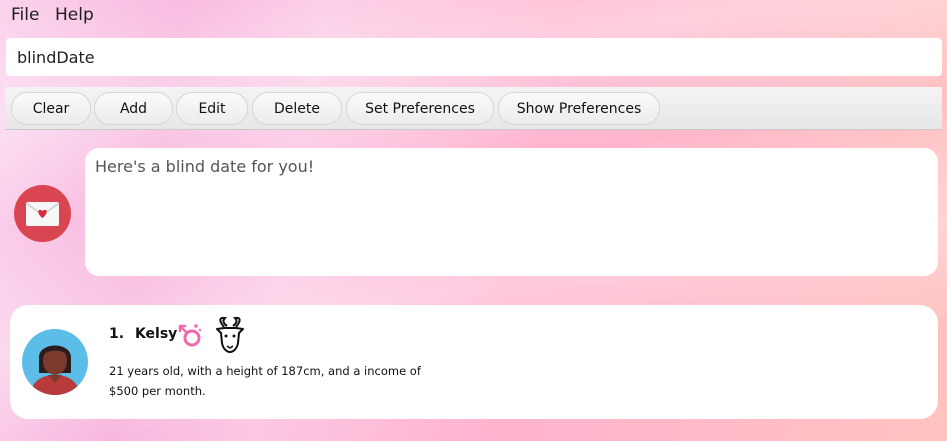 Image resolution: width=947 pixels, height=441 pixels. Describe the element at coordinates (297, 108) in the screenshot. I see `delete-button: Delete` at that location.